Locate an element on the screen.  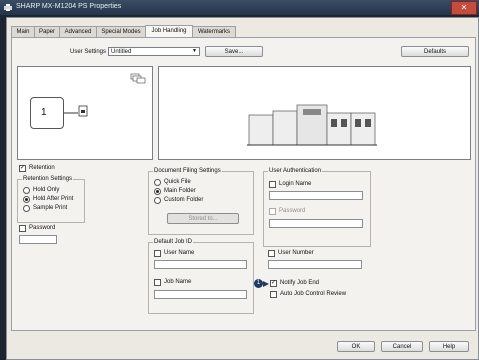
auto-job-control-label: Auto Job Control Review is located at coordinates (313, 294).